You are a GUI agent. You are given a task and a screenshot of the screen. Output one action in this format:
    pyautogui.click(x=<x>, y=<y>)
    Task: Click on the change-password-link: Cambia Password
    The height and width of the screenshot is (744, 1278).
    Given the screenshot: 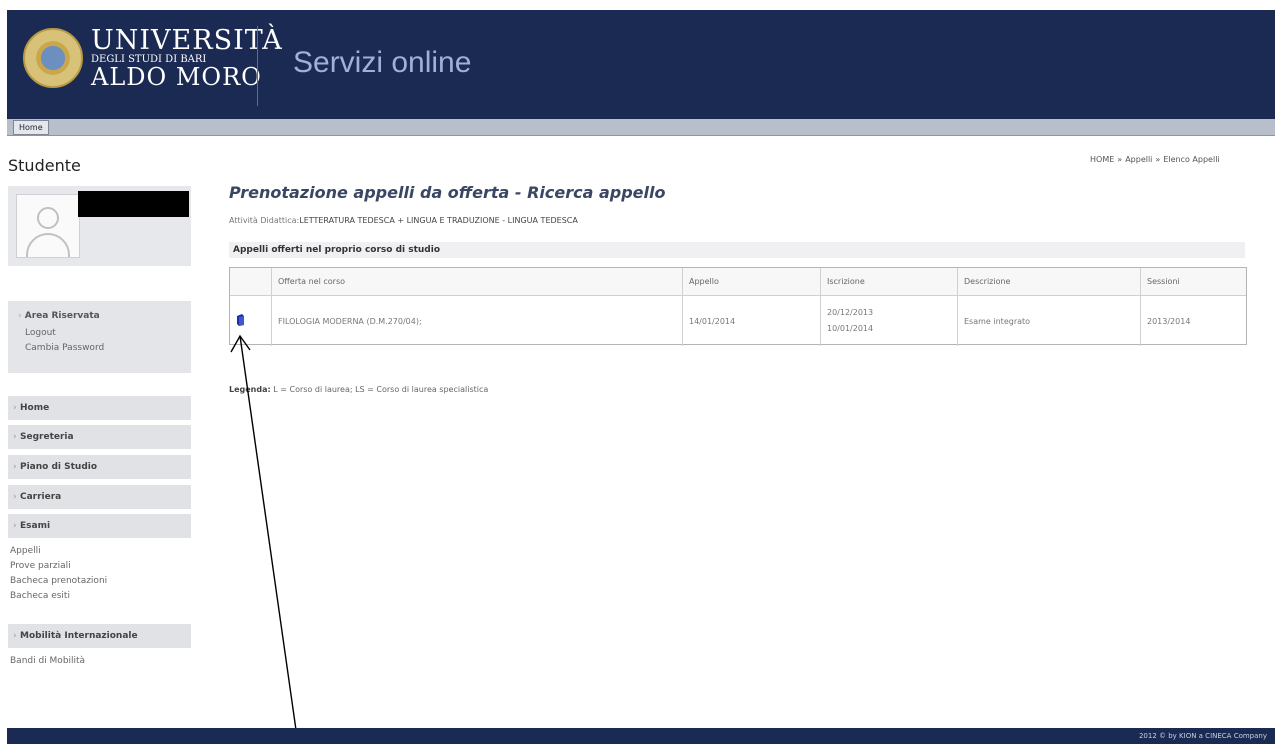 What is the action you would take?
    pyautogui.click(x=64, y=348)
    